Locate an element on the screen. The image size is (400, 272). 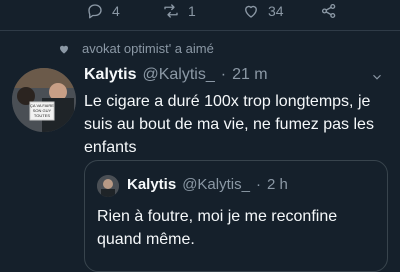
social-context: avokat optimist' a aimé is located at coordinates (136, 48).